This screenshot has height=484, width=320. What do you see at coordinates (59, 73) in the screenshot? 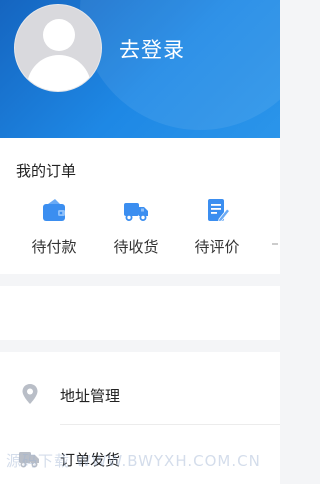
I see `avatar-body-shape` at bounding box center [59, 73].